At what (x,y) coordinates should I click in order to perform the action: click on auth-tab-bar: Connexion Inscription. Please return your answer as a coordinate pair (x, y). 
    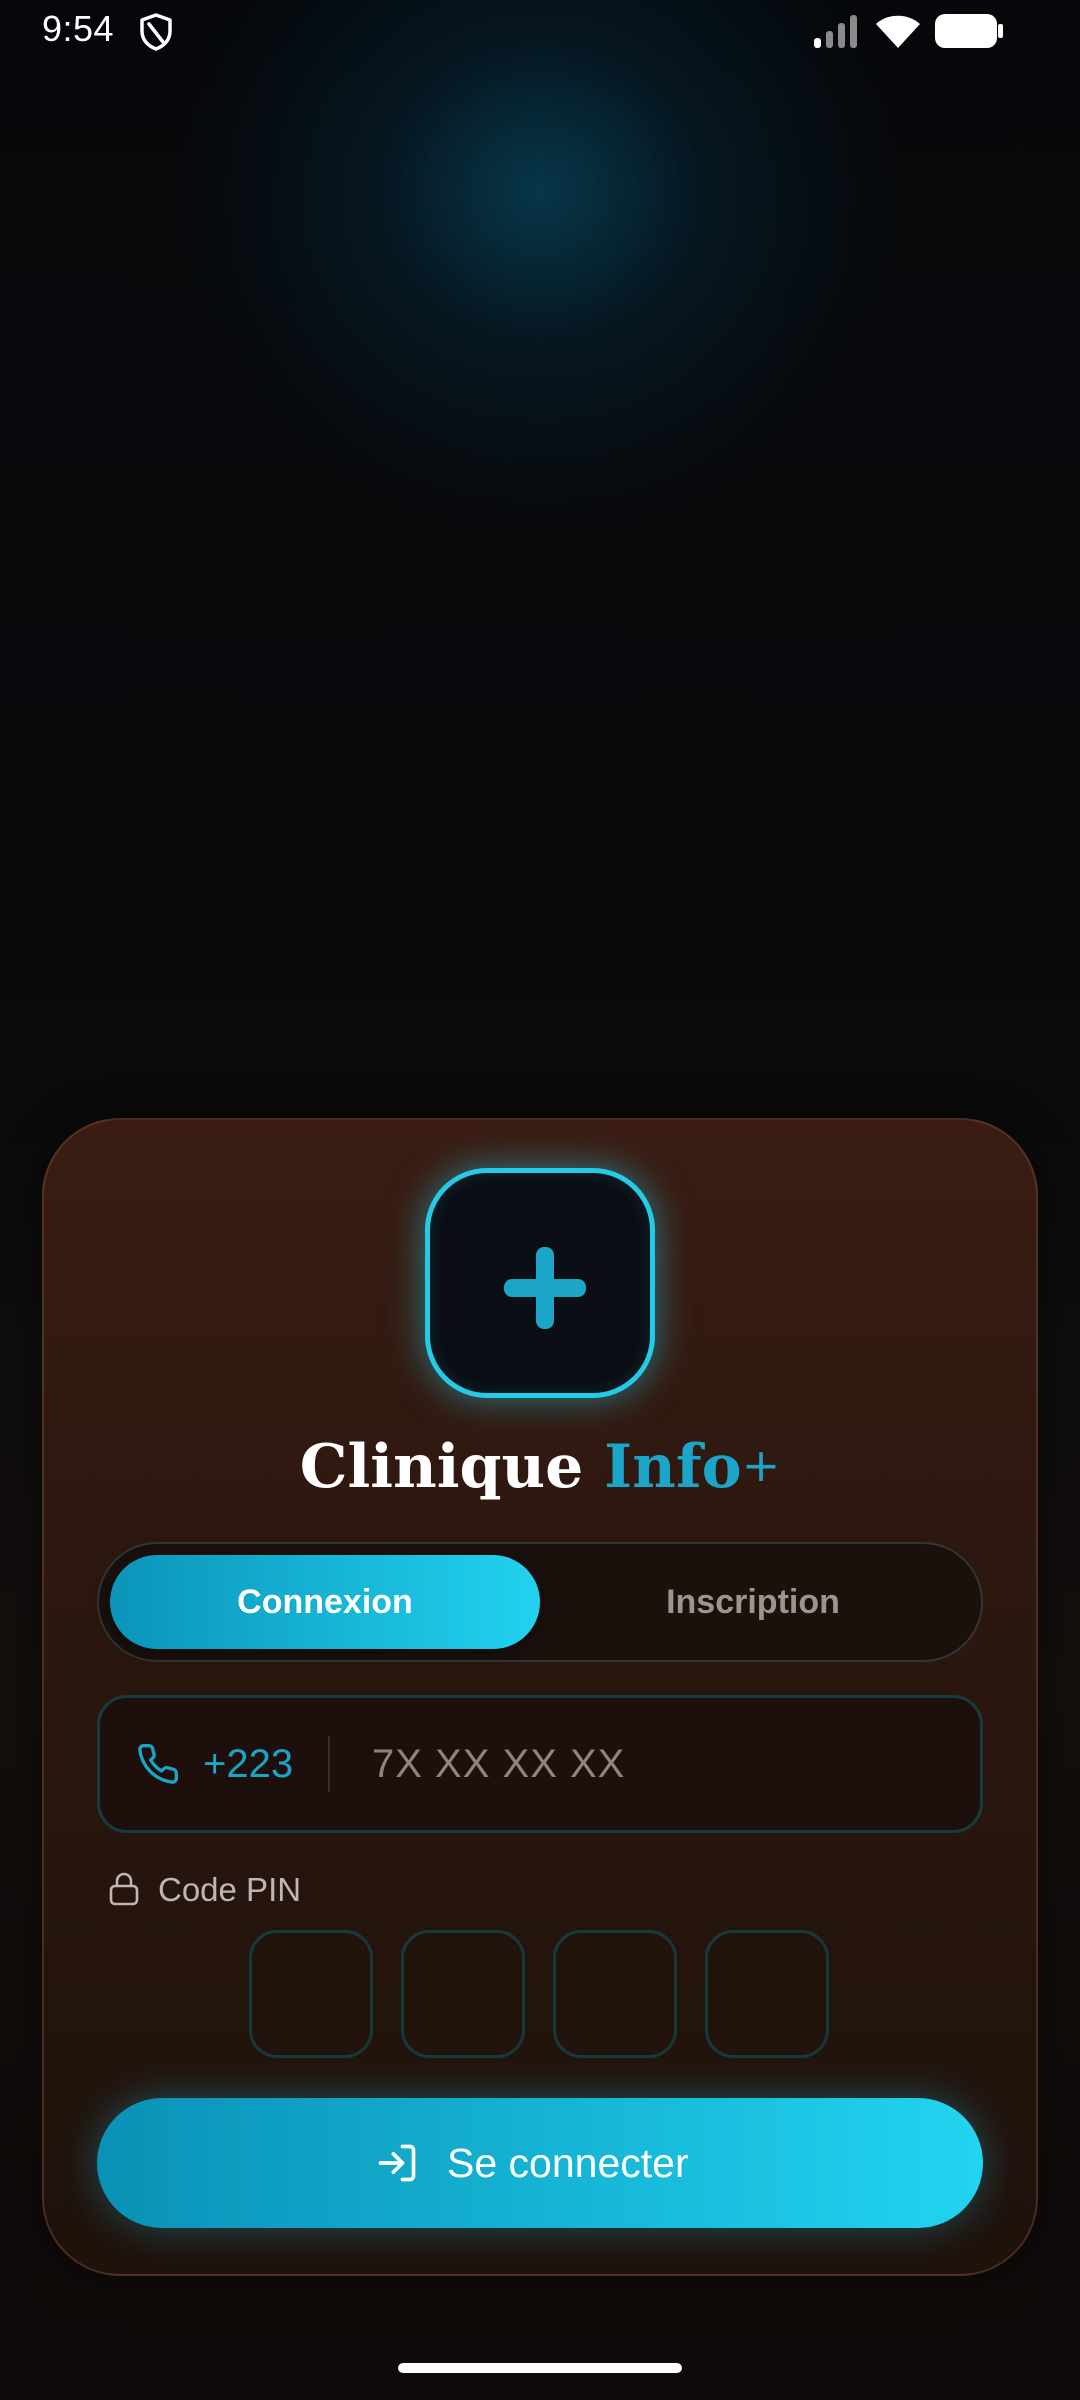
    Looking at the image, I should click on (540, 1602).